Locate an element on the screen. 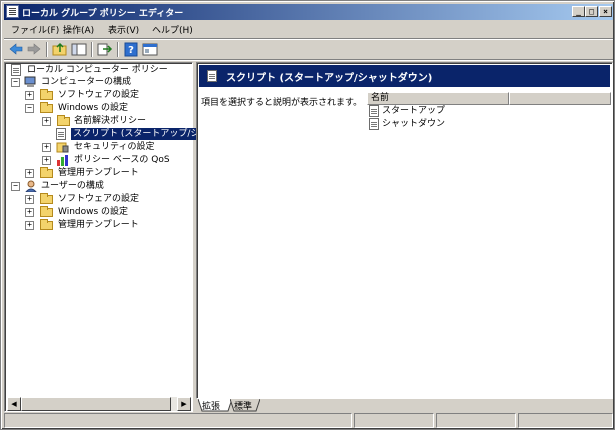  help-icon: ? is located at coordinates (131, 49).